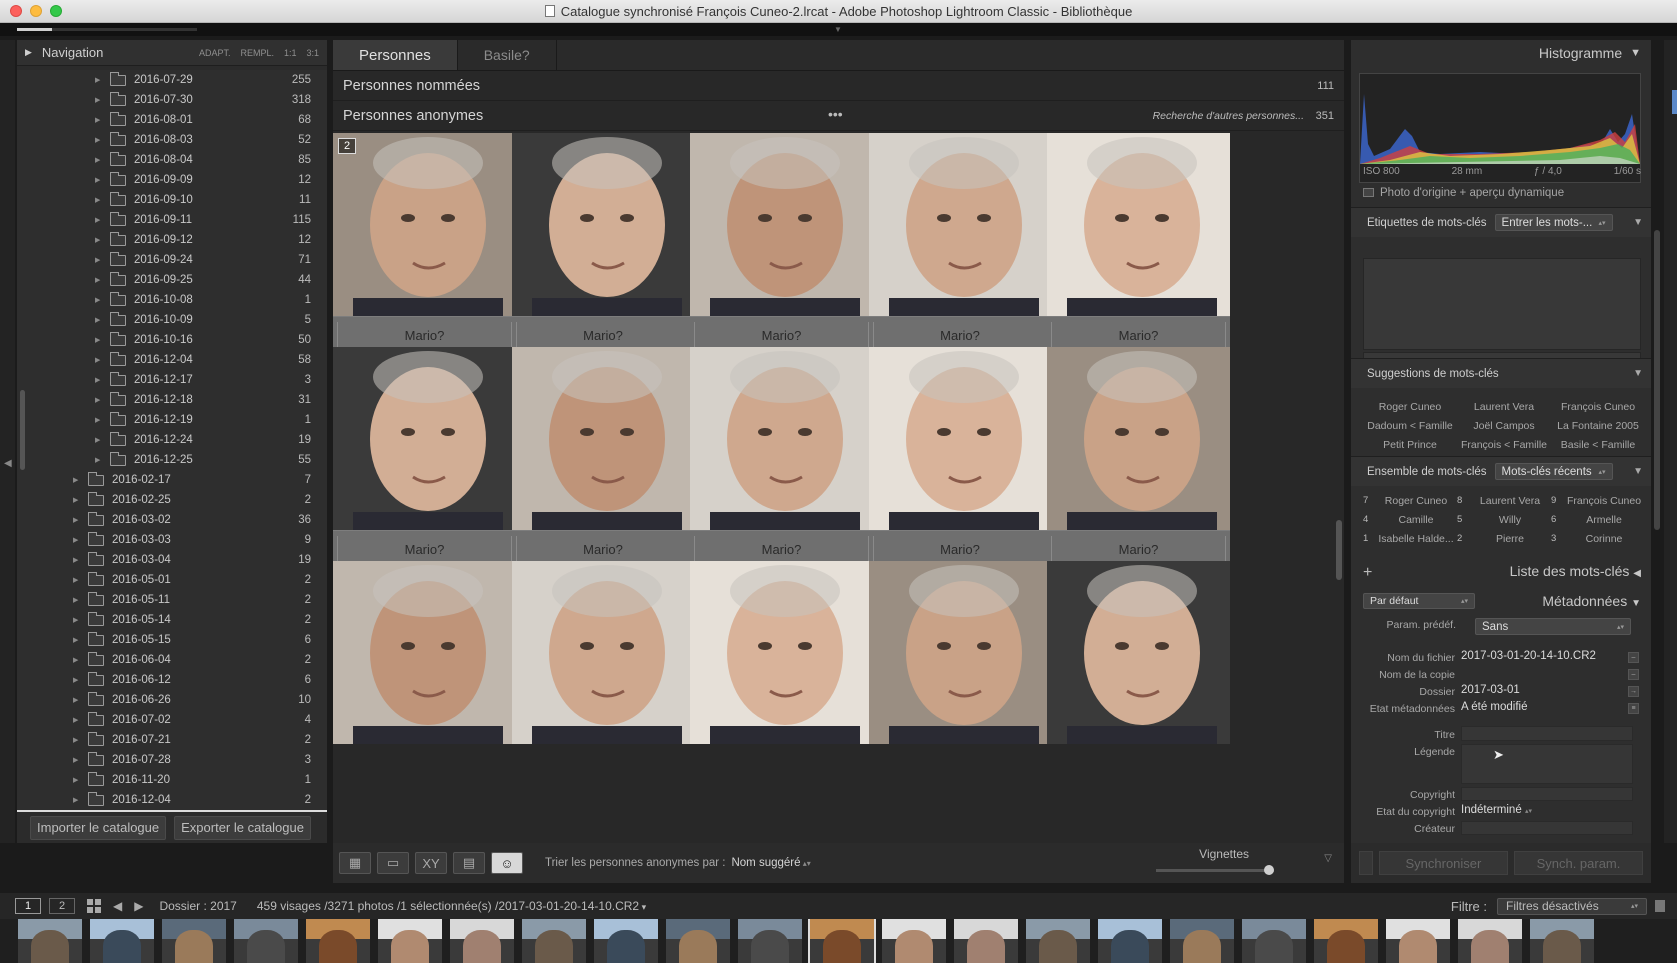 The height and width of the screenshot is (963, 1677). What do you see at coordinates (172, 300) in the screenshot?
I see `folder-row: ▶ 2016-10-08 1` at bounding box center [172, 300].